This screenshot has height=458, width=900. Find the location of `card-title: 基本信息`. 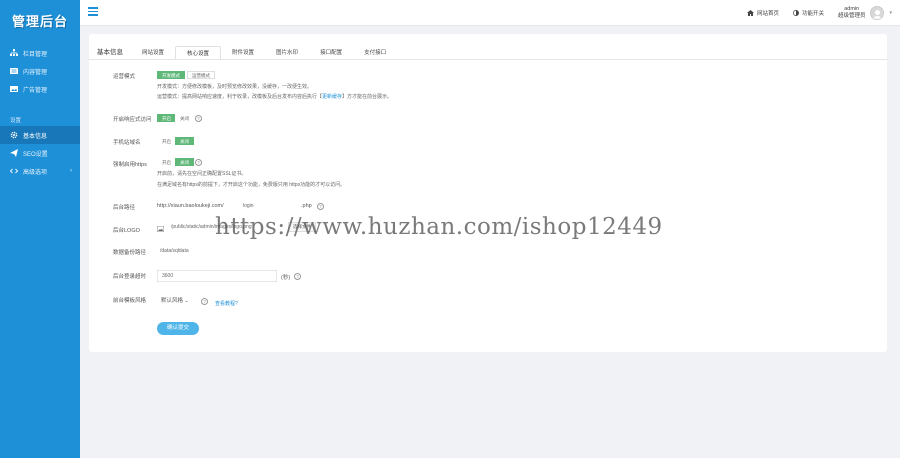

card-title: 基本信息 is located at coordinates (110, 52).